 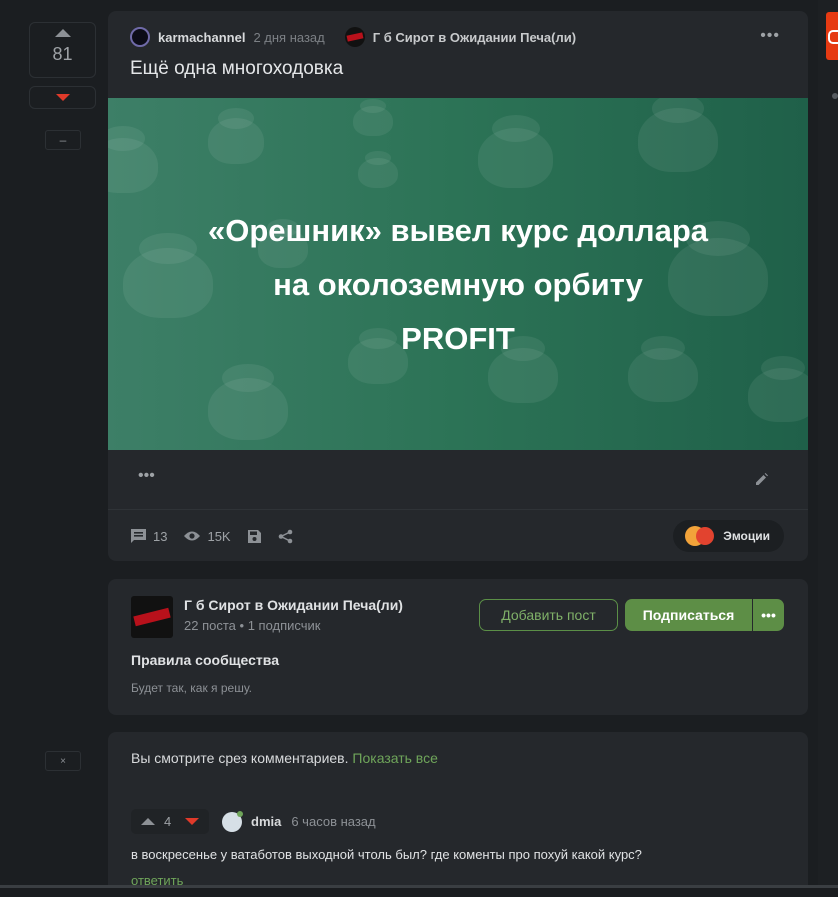 I want to click on community-avatar, so click(x=354, y=37).